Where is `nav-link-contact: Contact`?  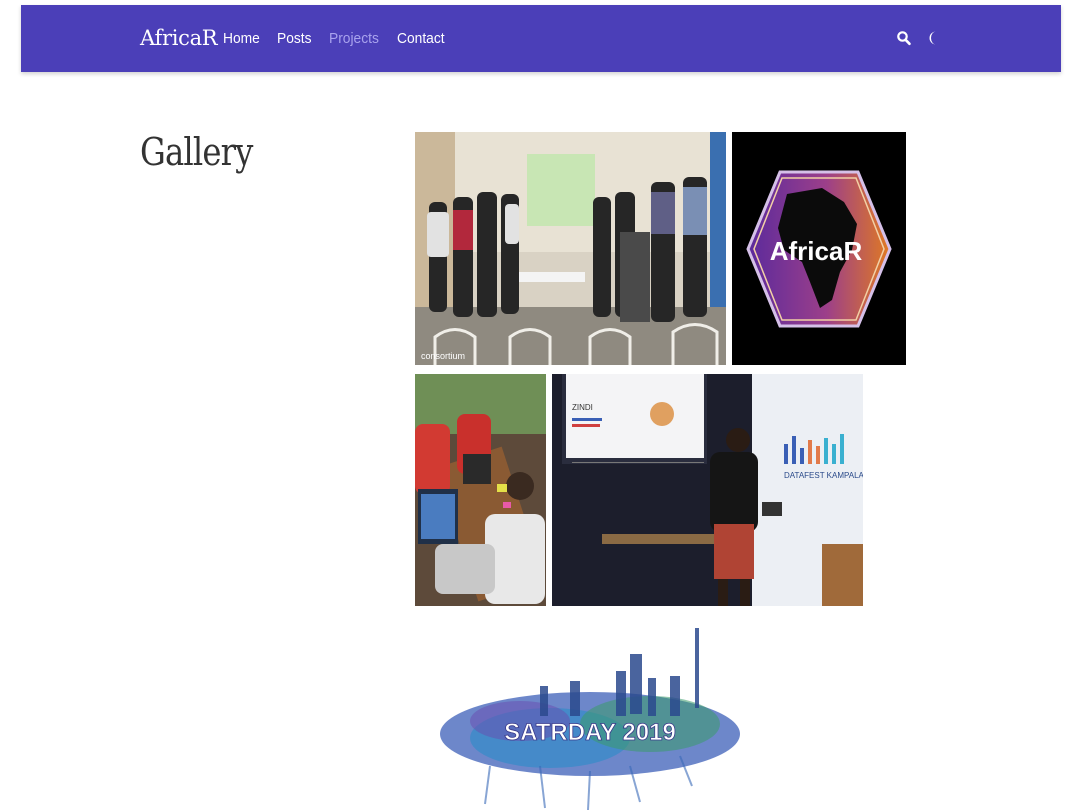 nav-link-contact: Contact is located at coordinates (421, 38).